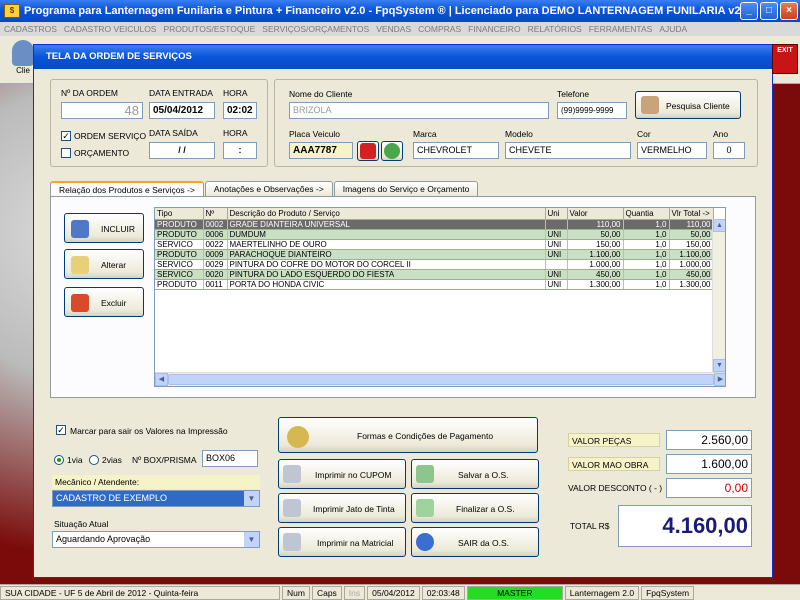  I want to click on close-button: ×, so click(789, 11).